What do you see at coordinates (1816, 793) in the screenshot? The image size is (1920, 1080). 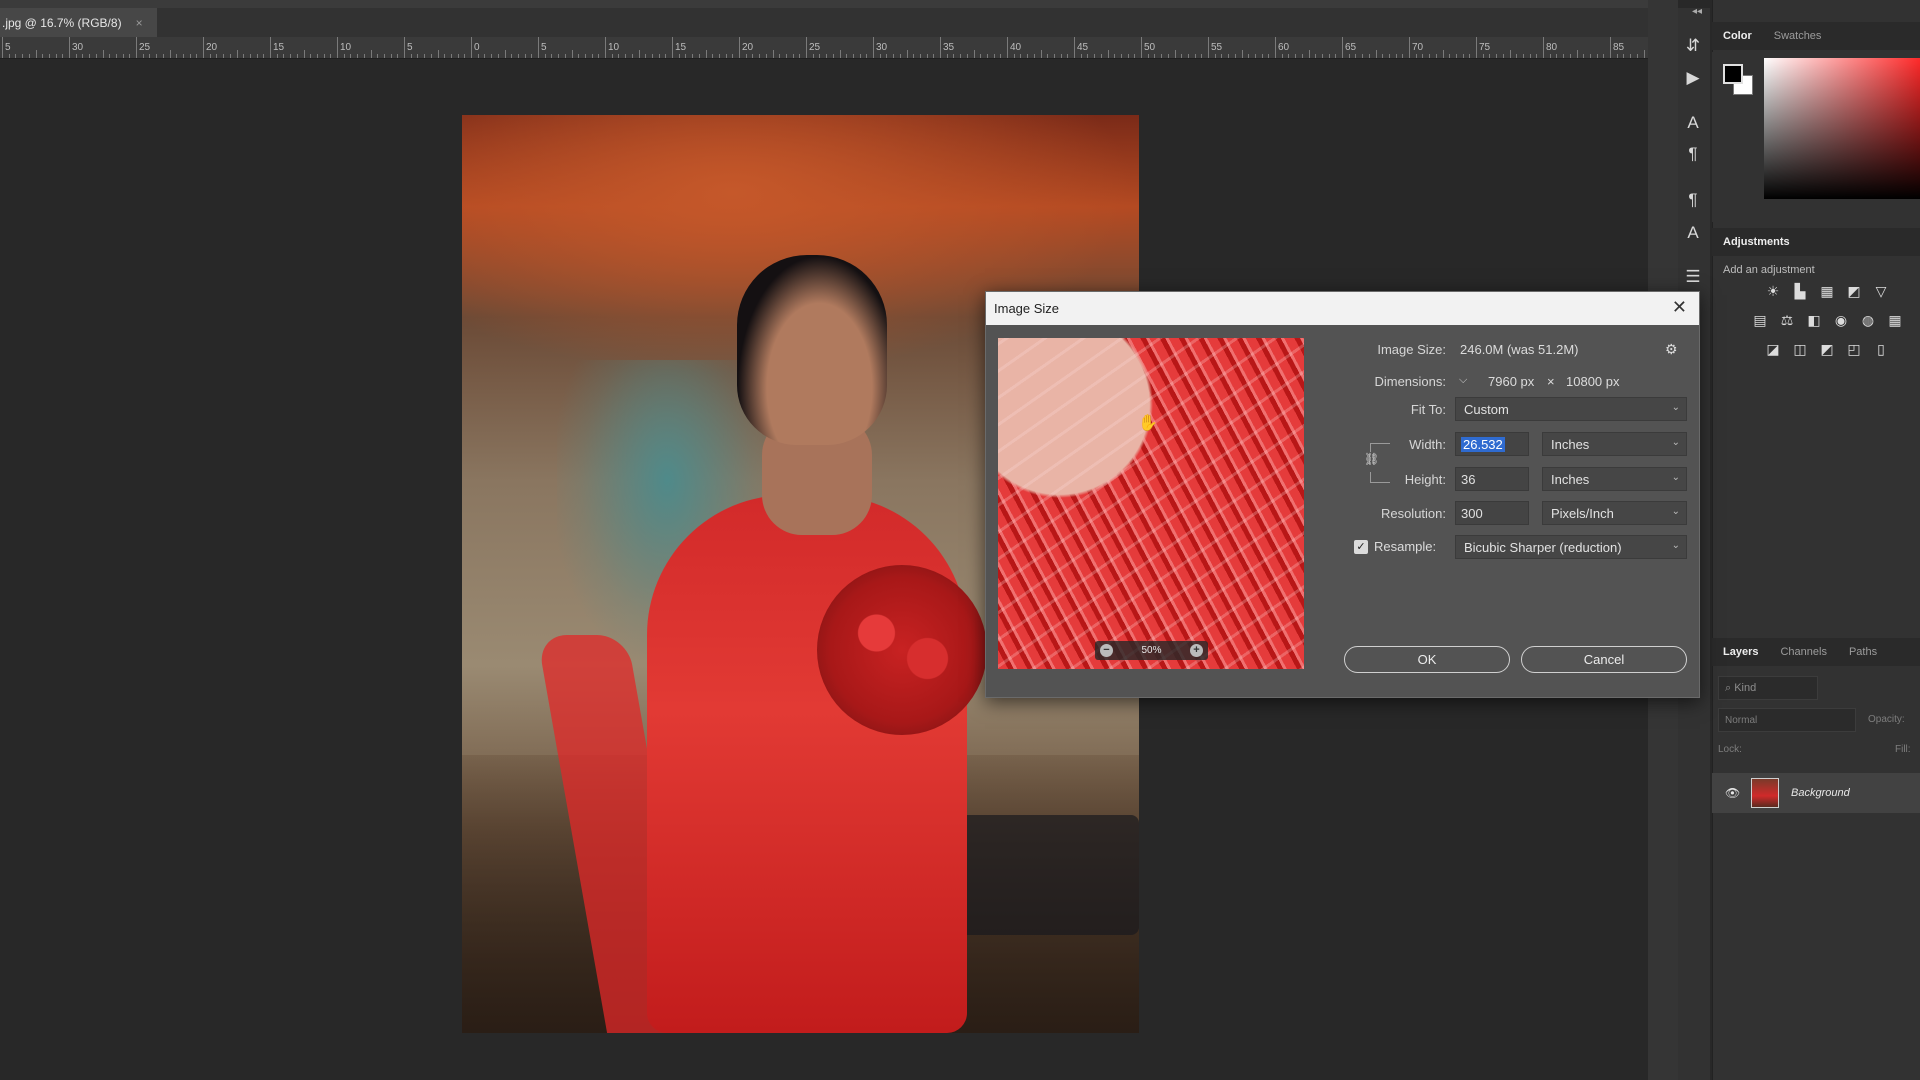 I see `layer-row-background: 👁 Background` at bounding box center [1816, 793].